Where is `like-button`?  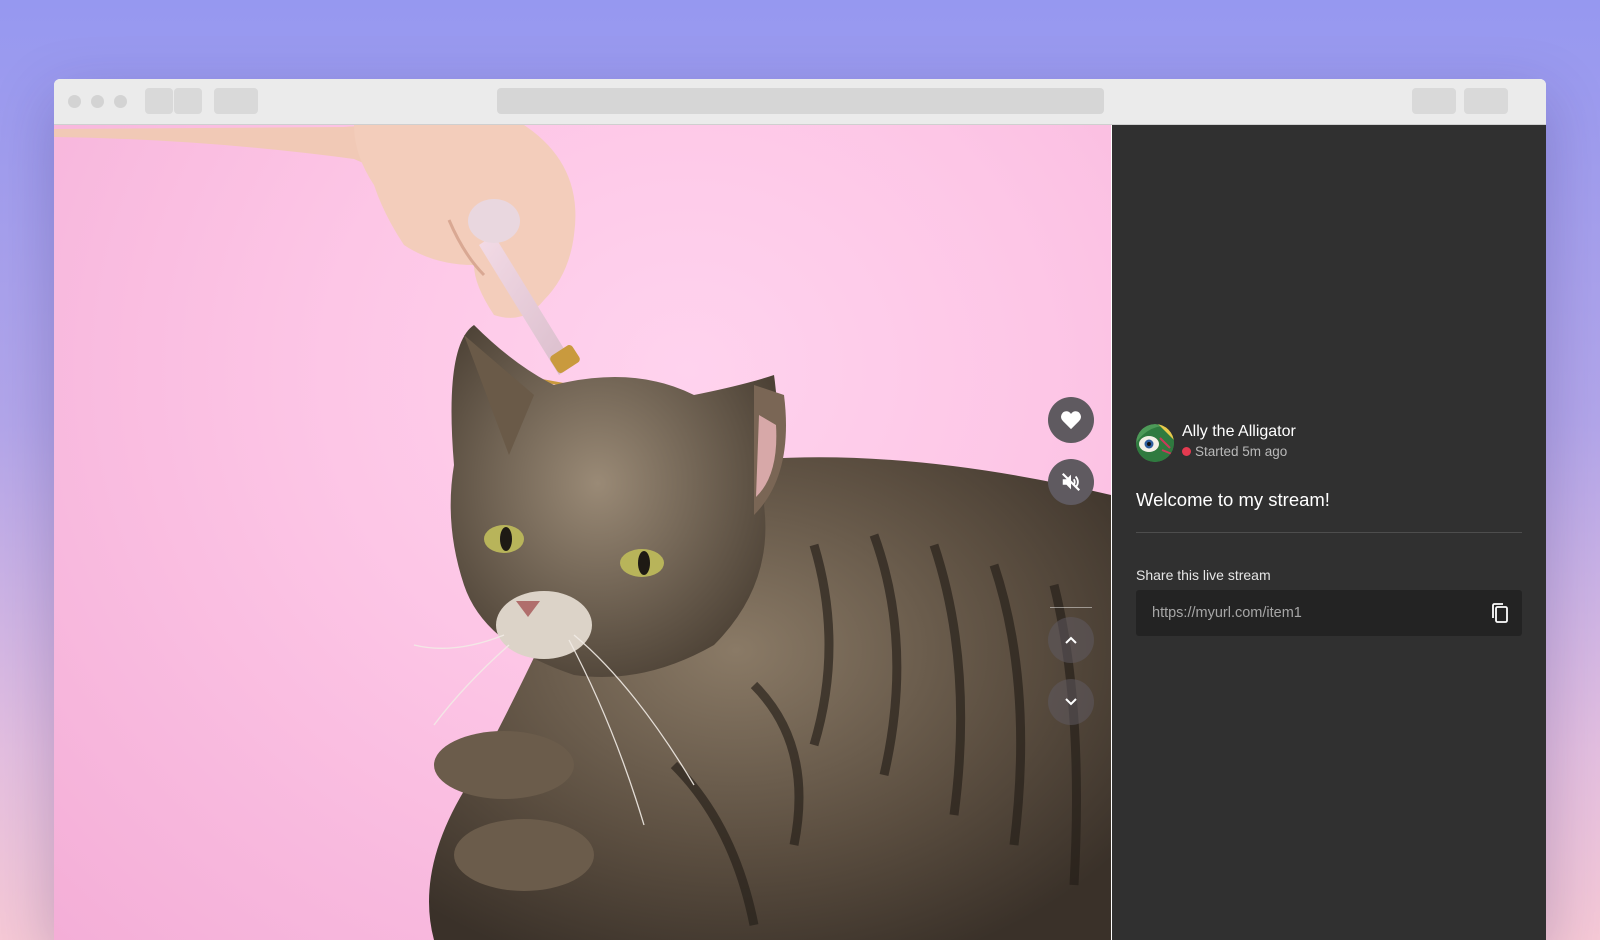 like-button is located at coordinates (1071, 420).